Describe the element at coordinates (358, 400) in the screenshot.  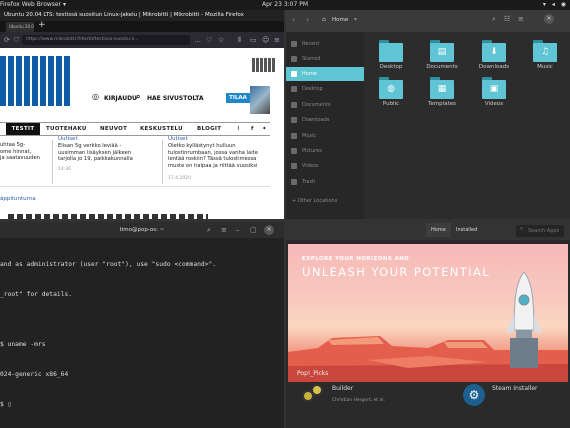
I see `app-author: Christian Hergert, et al.` at that location.